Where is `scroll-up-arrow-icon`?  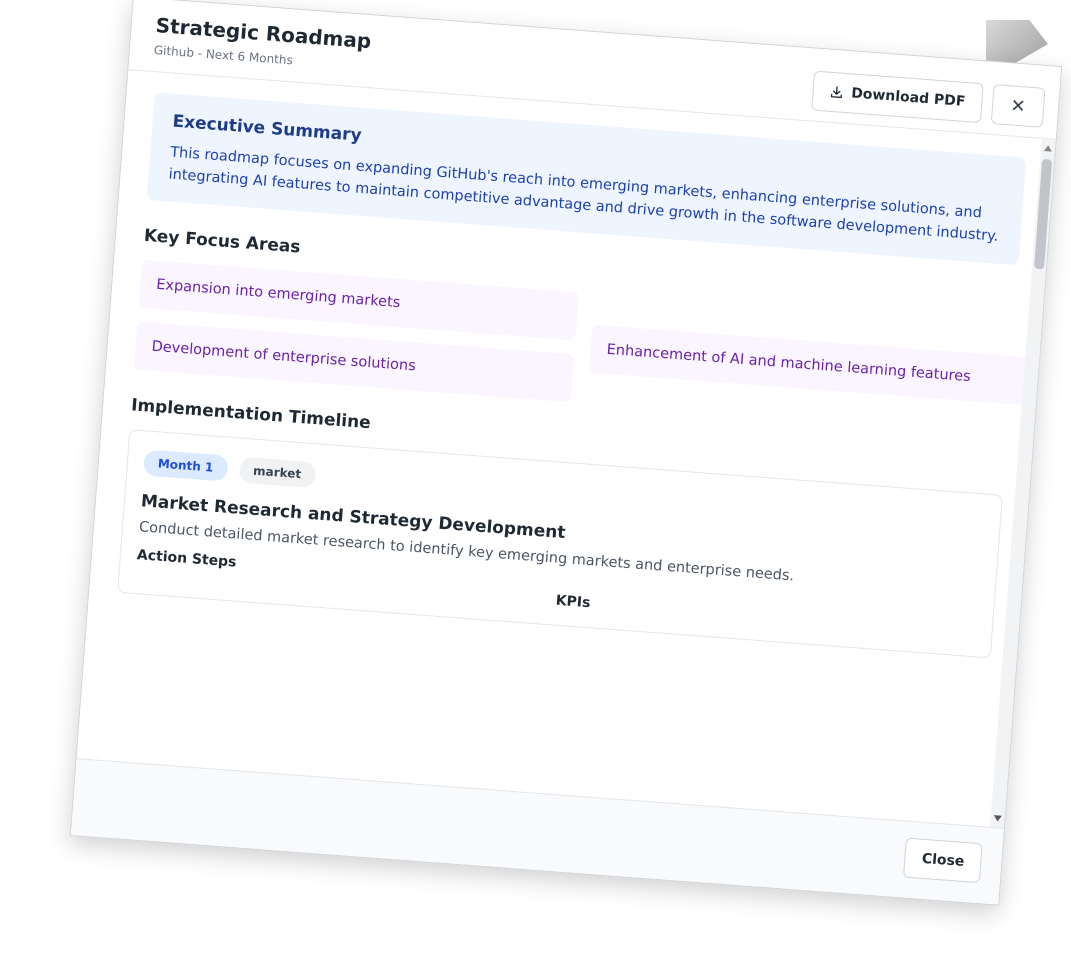 scroll-up-arrow-icon is located at coordinates (1048, 148).